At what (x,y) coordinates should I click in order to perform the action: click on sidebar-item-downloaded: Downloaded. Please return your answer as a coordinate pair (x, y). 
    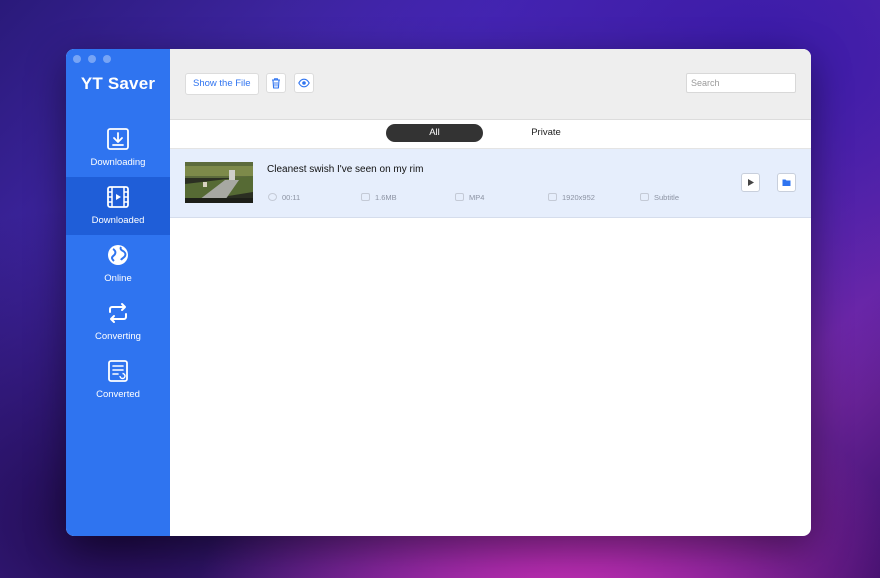
    Looking at the image, I should click on (118, 206).